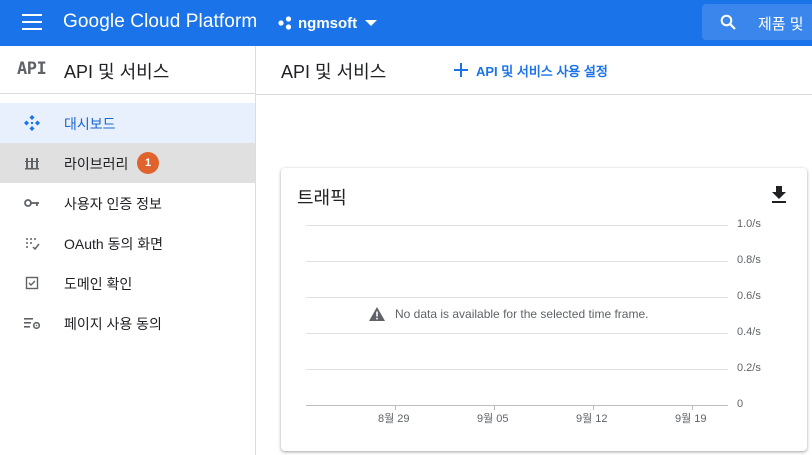  Describe the element at coordinates (32, 283) in the screenshot. I see `checkbox-icon` at that location.